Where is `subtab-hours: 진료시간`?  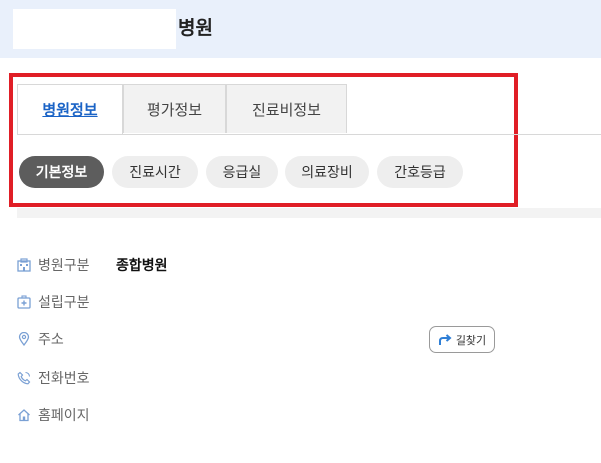
subtab-hours: 진료시간 is located at coordinates (155, 172).